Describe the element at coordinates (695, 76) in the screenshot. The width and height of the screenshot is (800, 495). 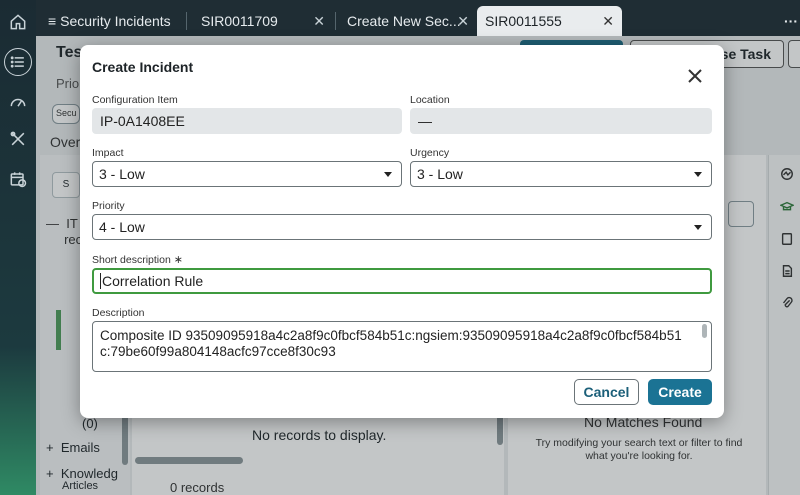
I see `close-icon` at that location.